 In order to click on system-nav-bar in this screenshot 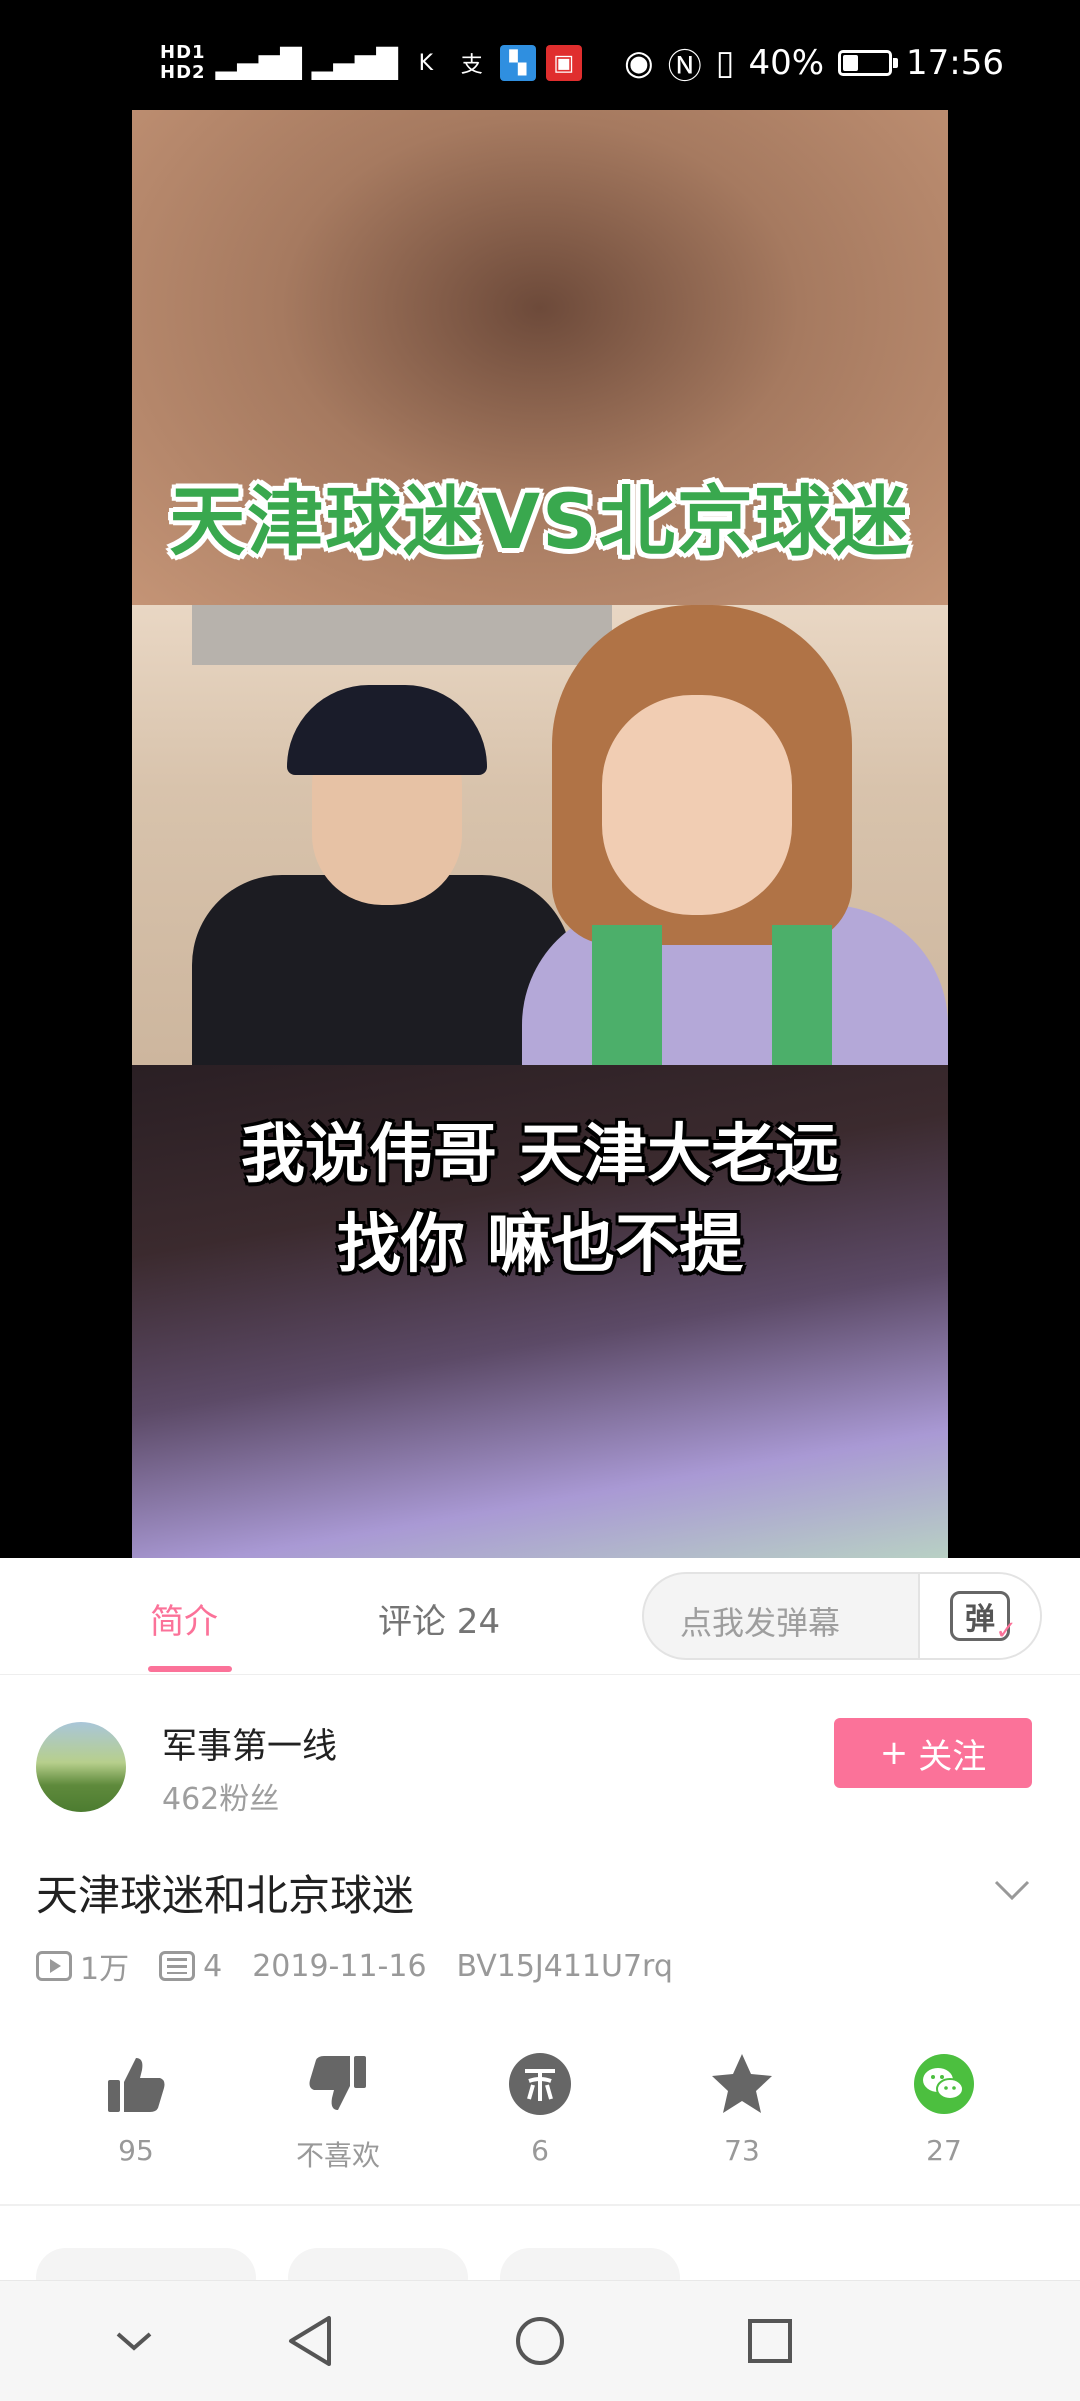, I will do `click(540, 2340)`.